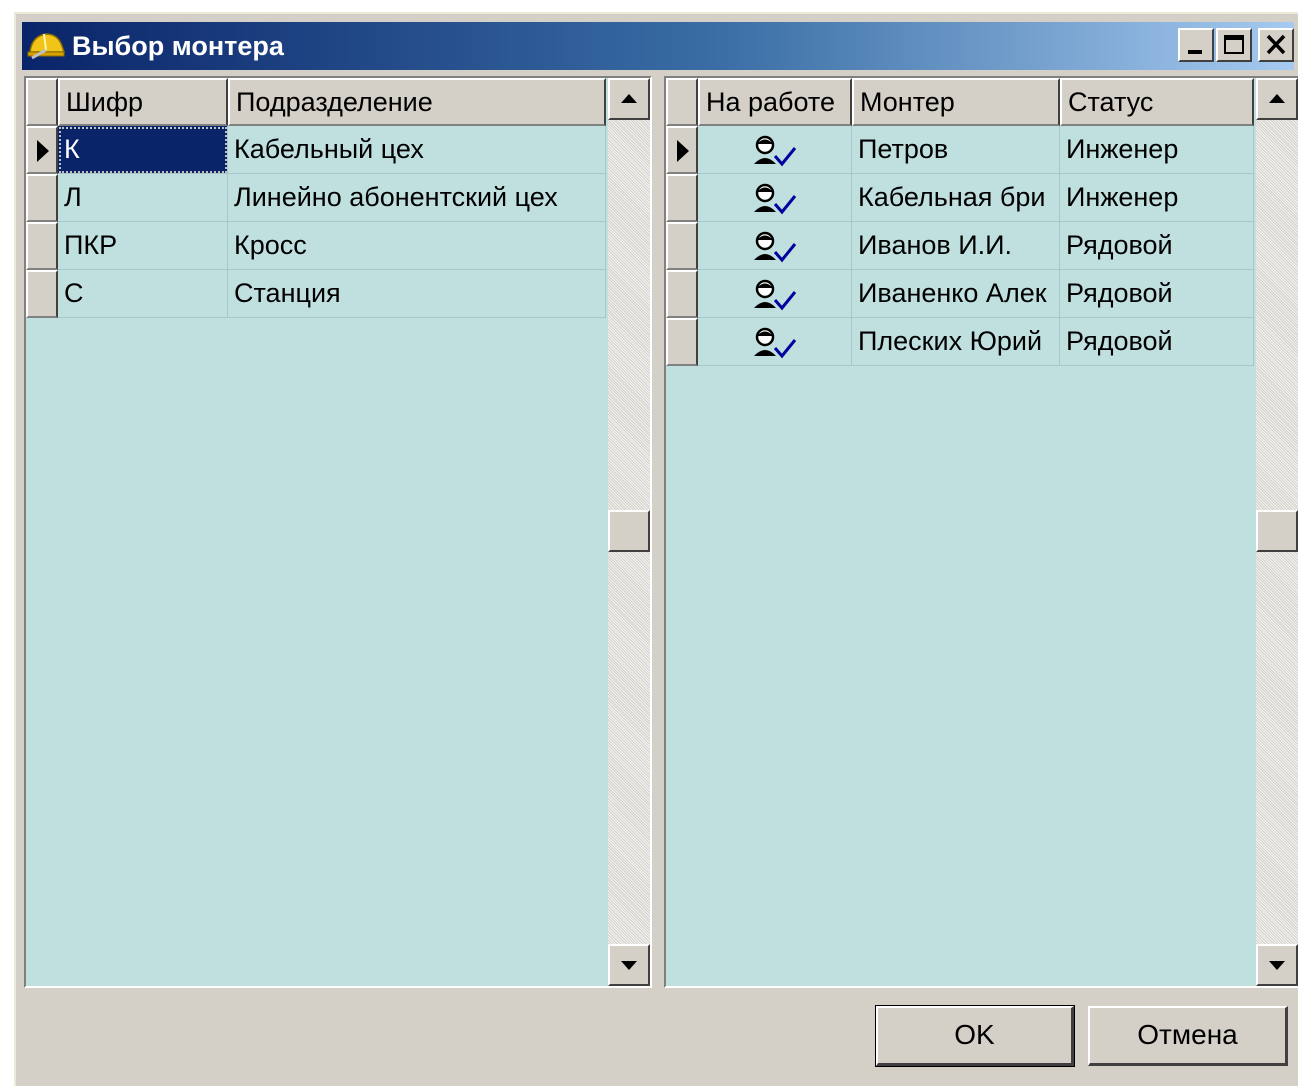 Image resolution: width=1298 pixels, height=1086 pixels. What do you see at coordinates (956, 294) in the screenshot?
I see `cell-installer: Иваненко Алек` at bounding box center [956, 294].